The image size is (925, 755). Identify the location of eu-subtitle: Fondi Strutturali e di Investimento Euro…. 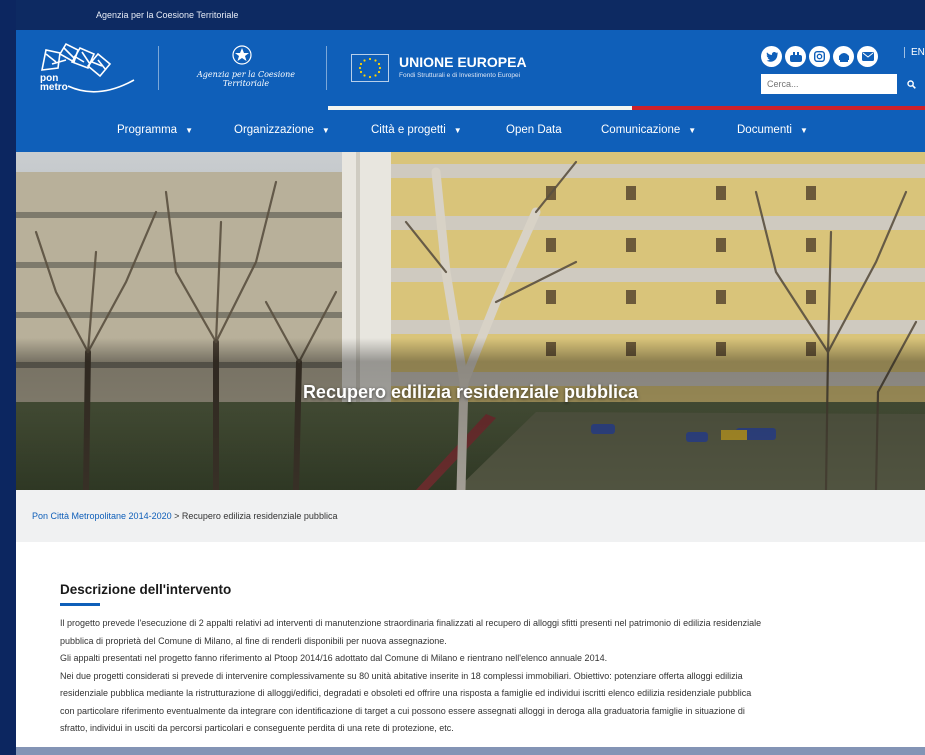
(460, 75).